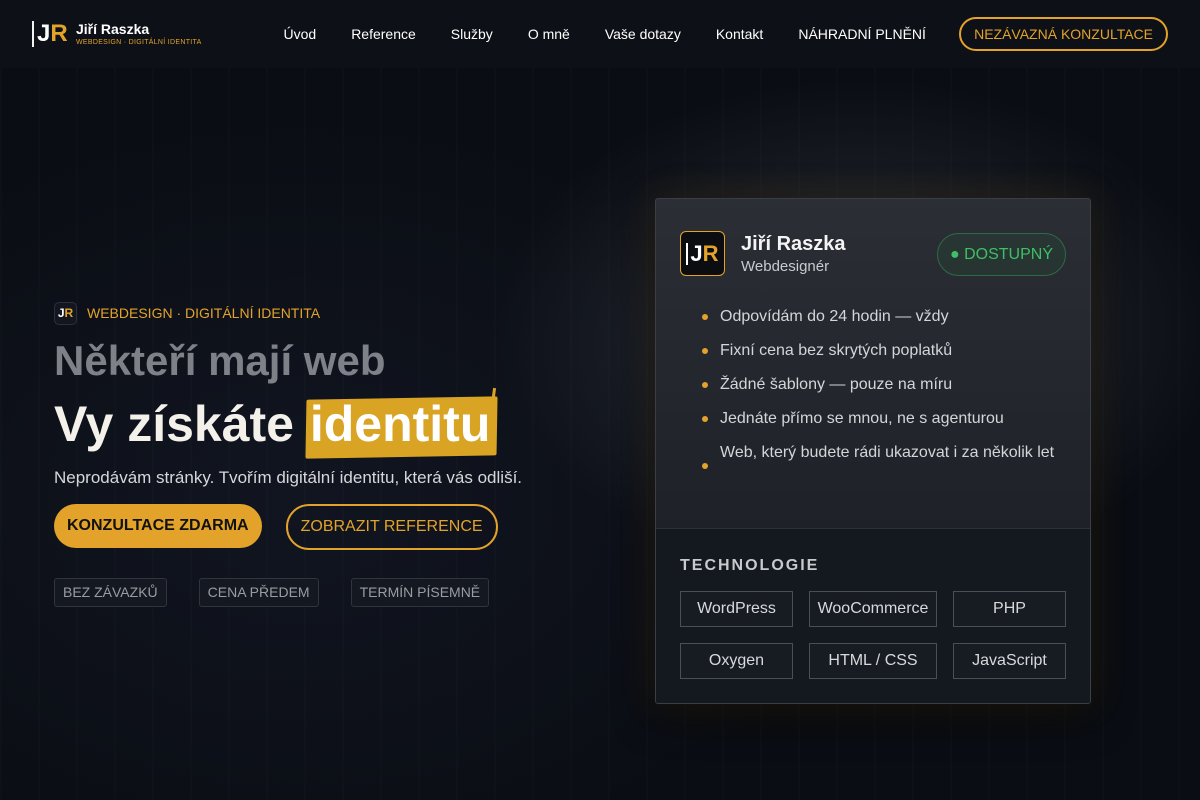 The image size is (1200, 800). I want to click on logo-subtitle: WEBDESIGN · DIGITÁLNÍ IDENTITA, so click(139, 42).